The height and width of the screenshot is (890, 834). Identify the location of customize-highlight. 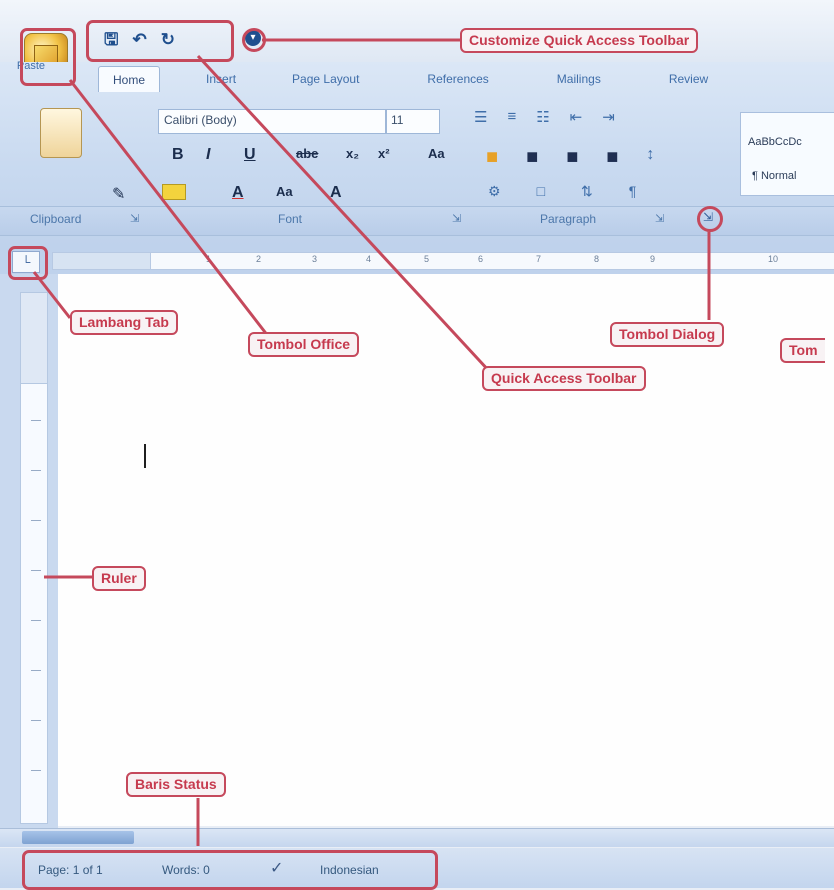
(254, 40).